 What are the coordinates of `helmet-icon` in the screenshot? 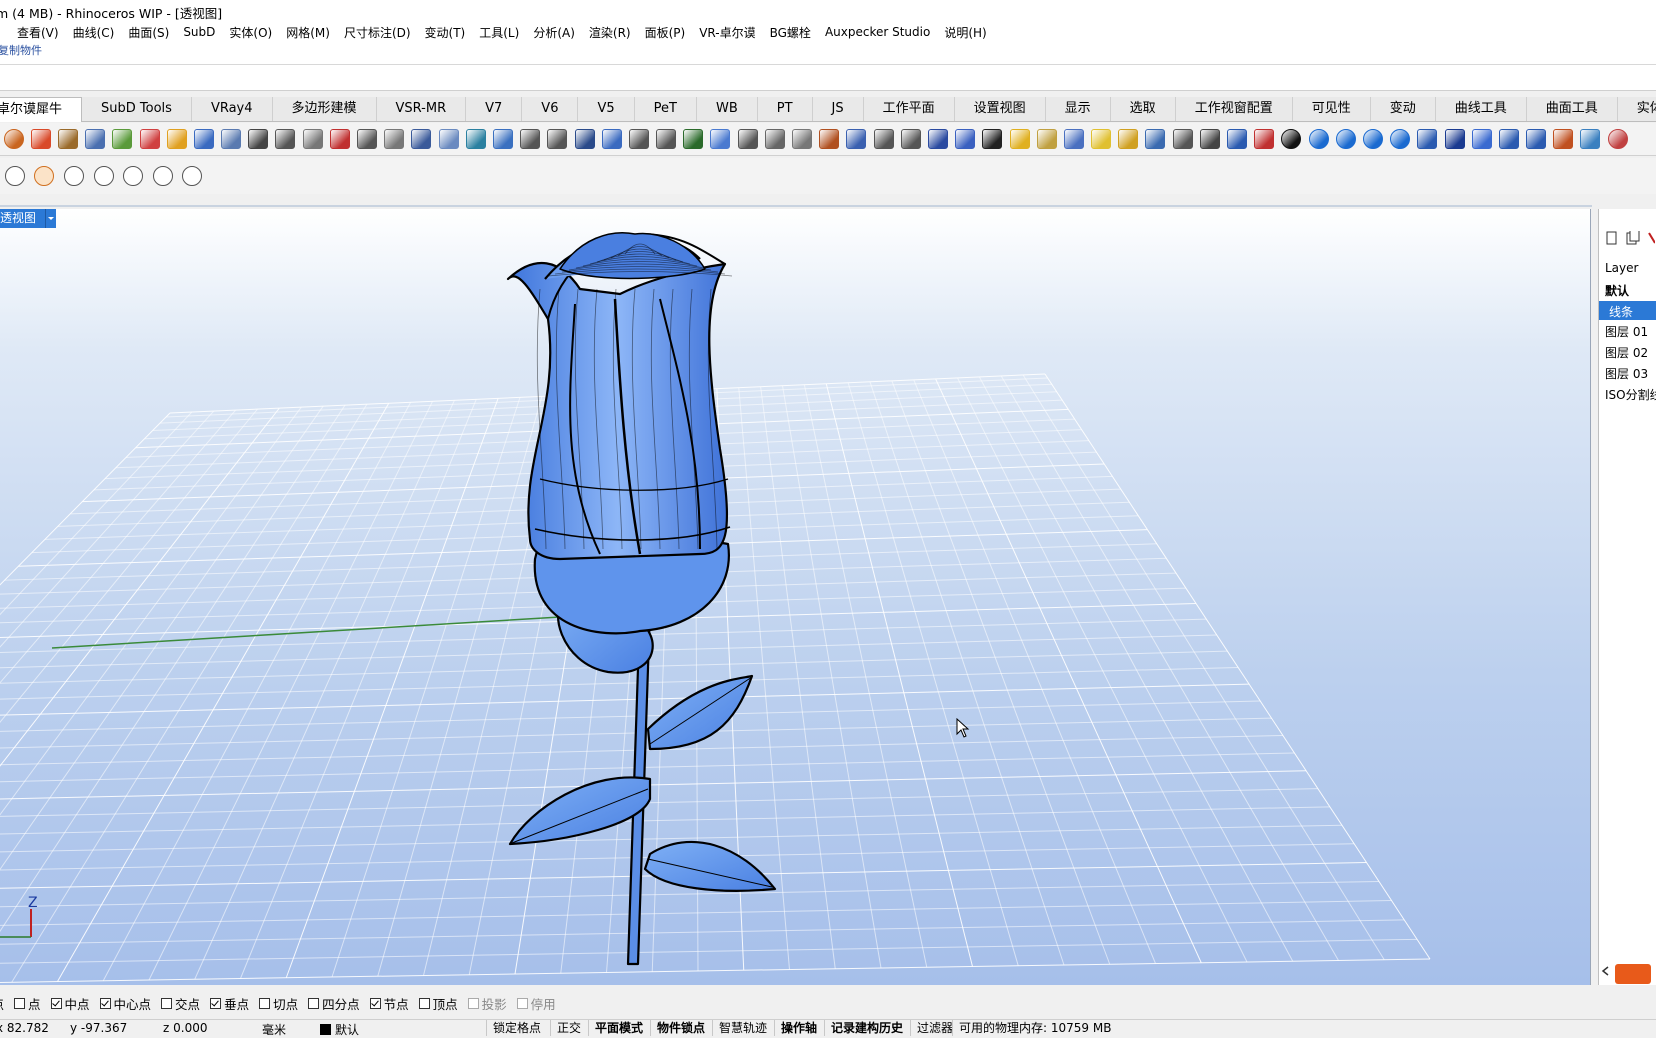 It's located at (44, 176).